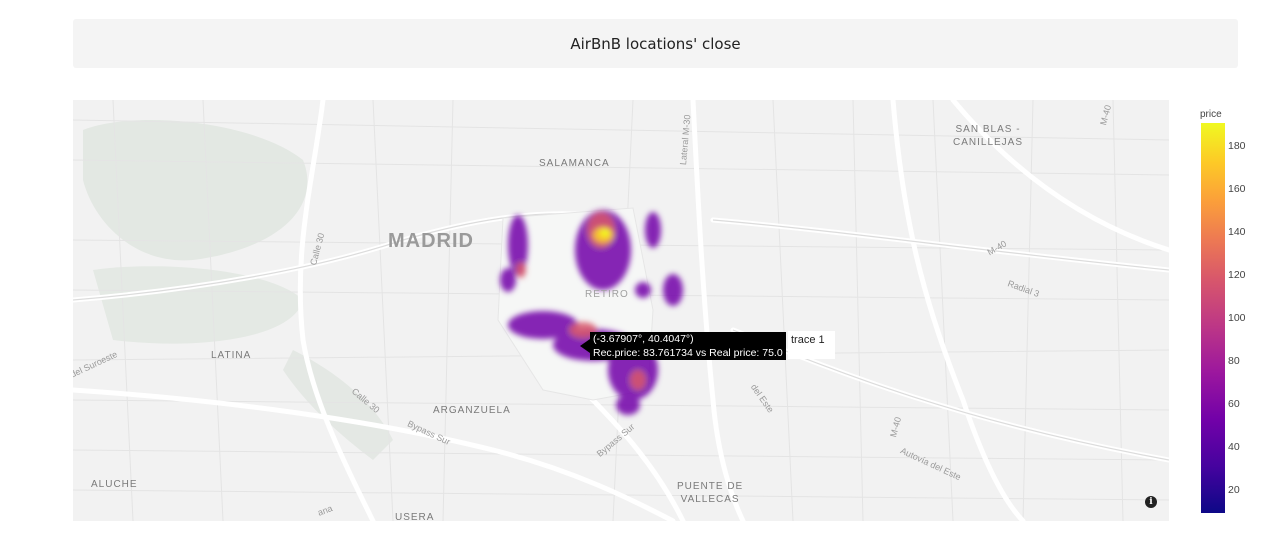 The height and width of the screenshot is (534, 1269). I want to click on info-icon: i, so click(1151, 502).